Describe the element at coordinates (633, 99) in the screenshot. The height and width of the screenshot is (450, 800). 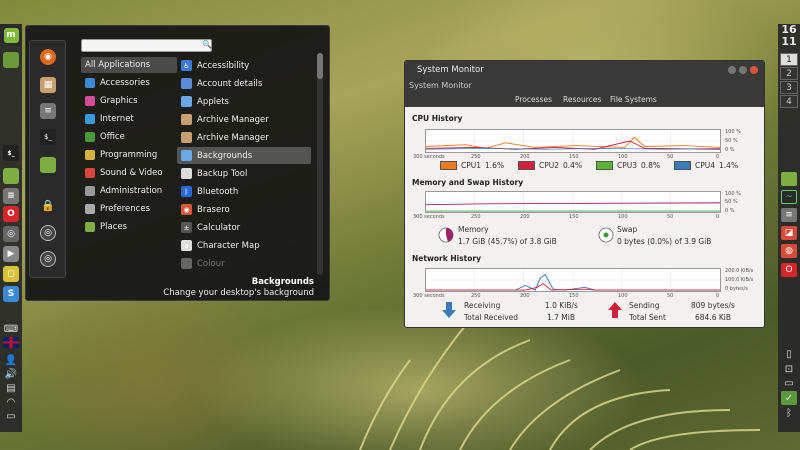
I see `tab-file-systems: File Systems` at that location.